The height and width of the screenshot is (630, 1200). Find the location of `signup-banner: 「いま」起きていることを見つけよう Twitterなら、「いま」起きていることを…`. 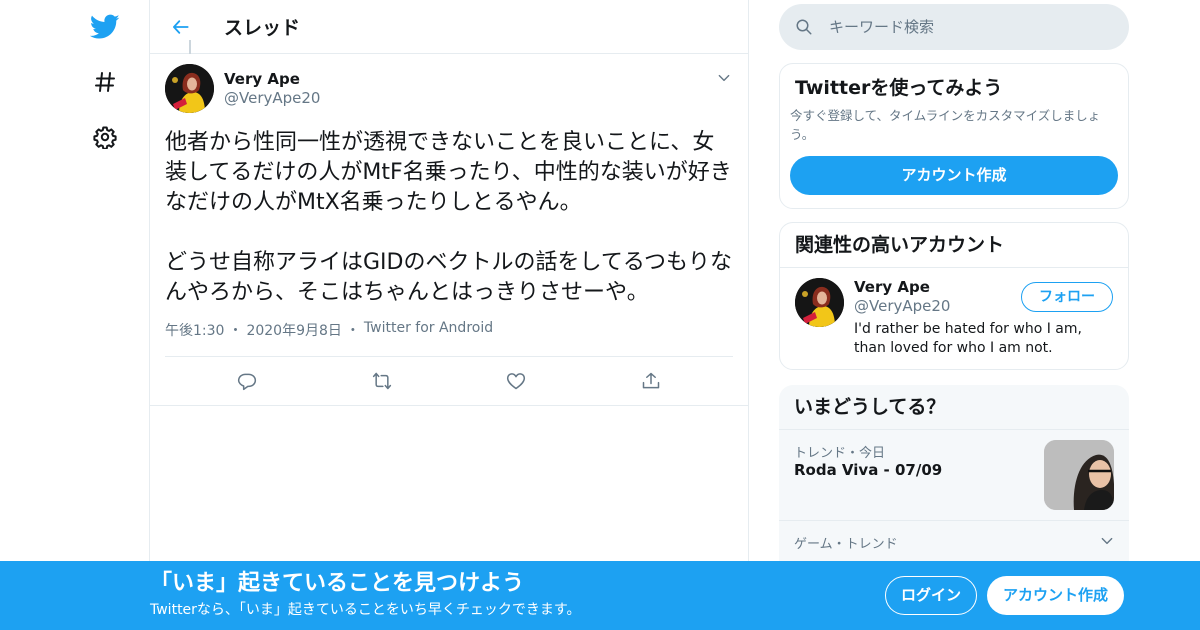

signup-banner: 「いま」起きていることを見つけよう Twitterなら、「いま」起きていることを… is located at coordinates (600, 595).